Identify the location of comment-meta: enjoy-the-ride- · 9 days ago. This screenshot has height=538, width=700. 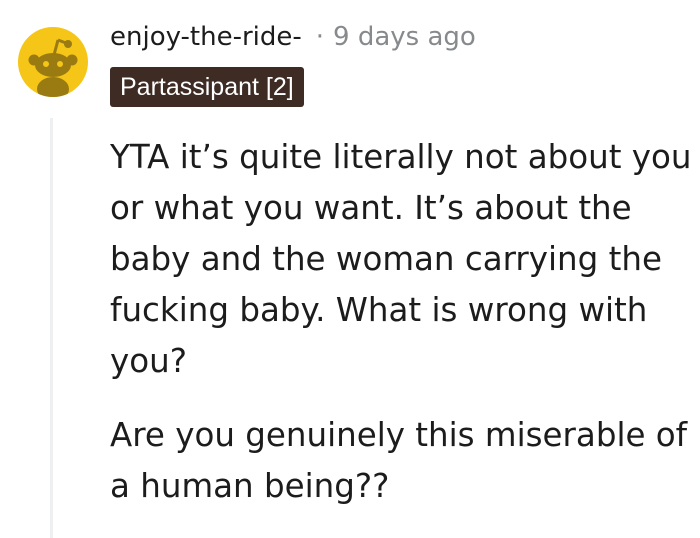
(293, 37).